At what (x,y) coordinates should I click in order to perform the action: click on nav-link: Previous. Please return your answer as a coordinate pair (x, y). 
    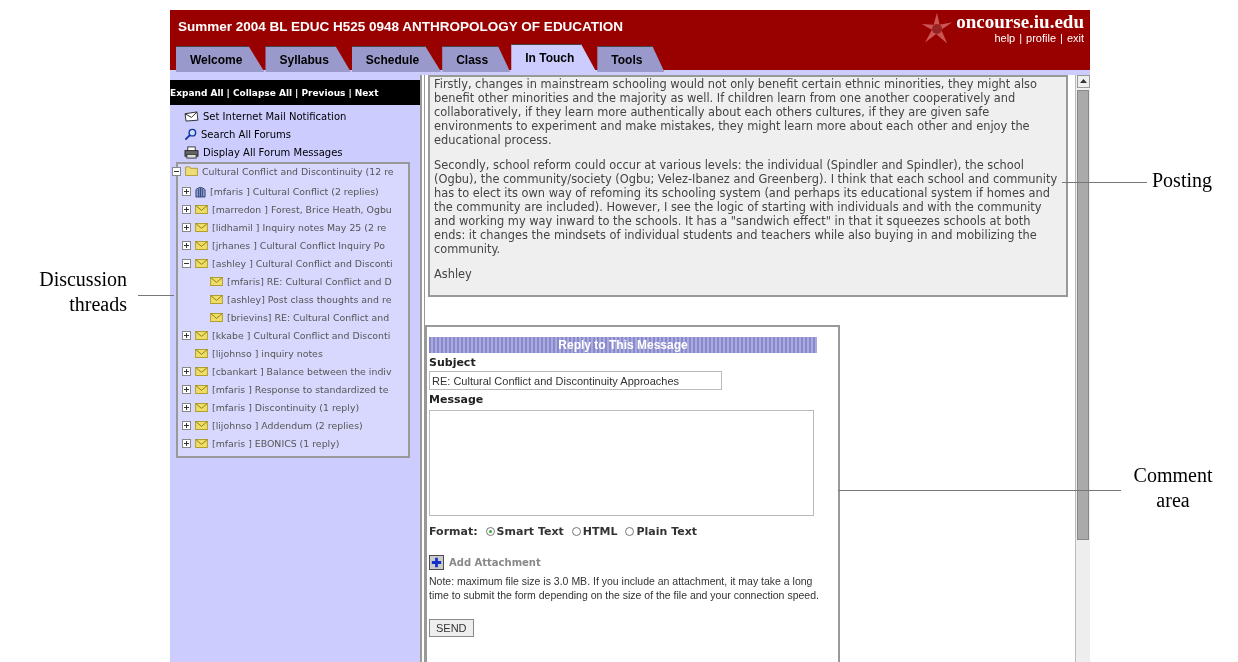
    Looking at the image, I should click on (323, 92).